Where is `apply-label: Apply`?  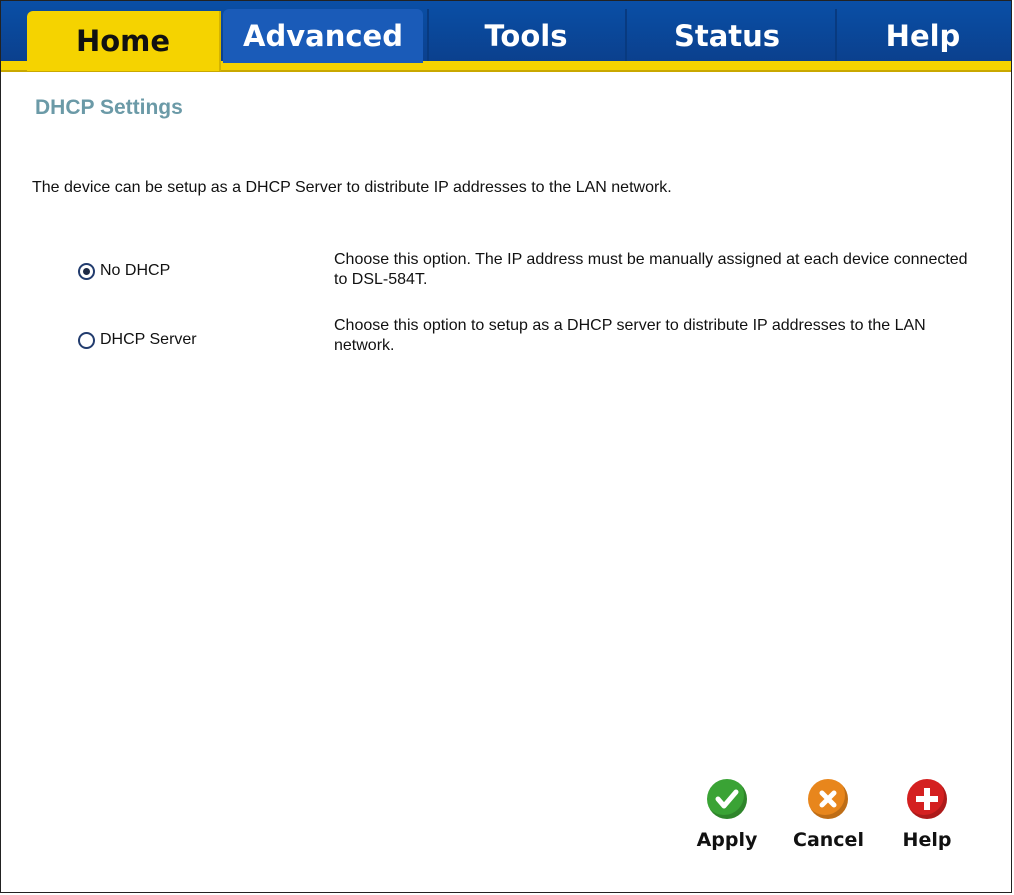
apply-label: Apply is located at coordinates (727, 840).